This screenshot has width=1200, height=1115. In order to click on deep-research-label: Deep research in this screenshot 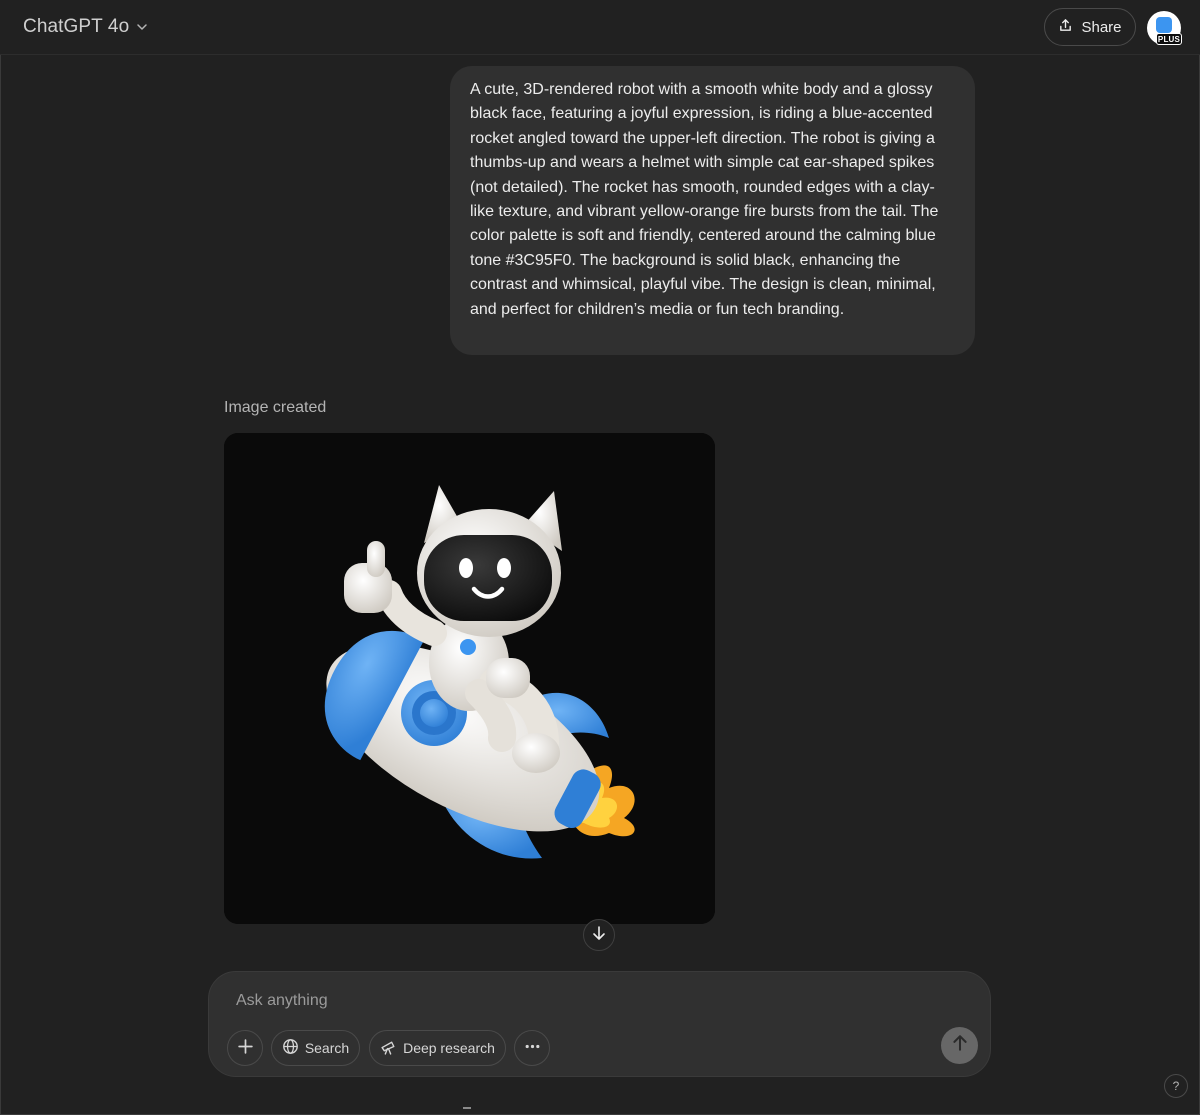, I will do `click(449, 1048)`.